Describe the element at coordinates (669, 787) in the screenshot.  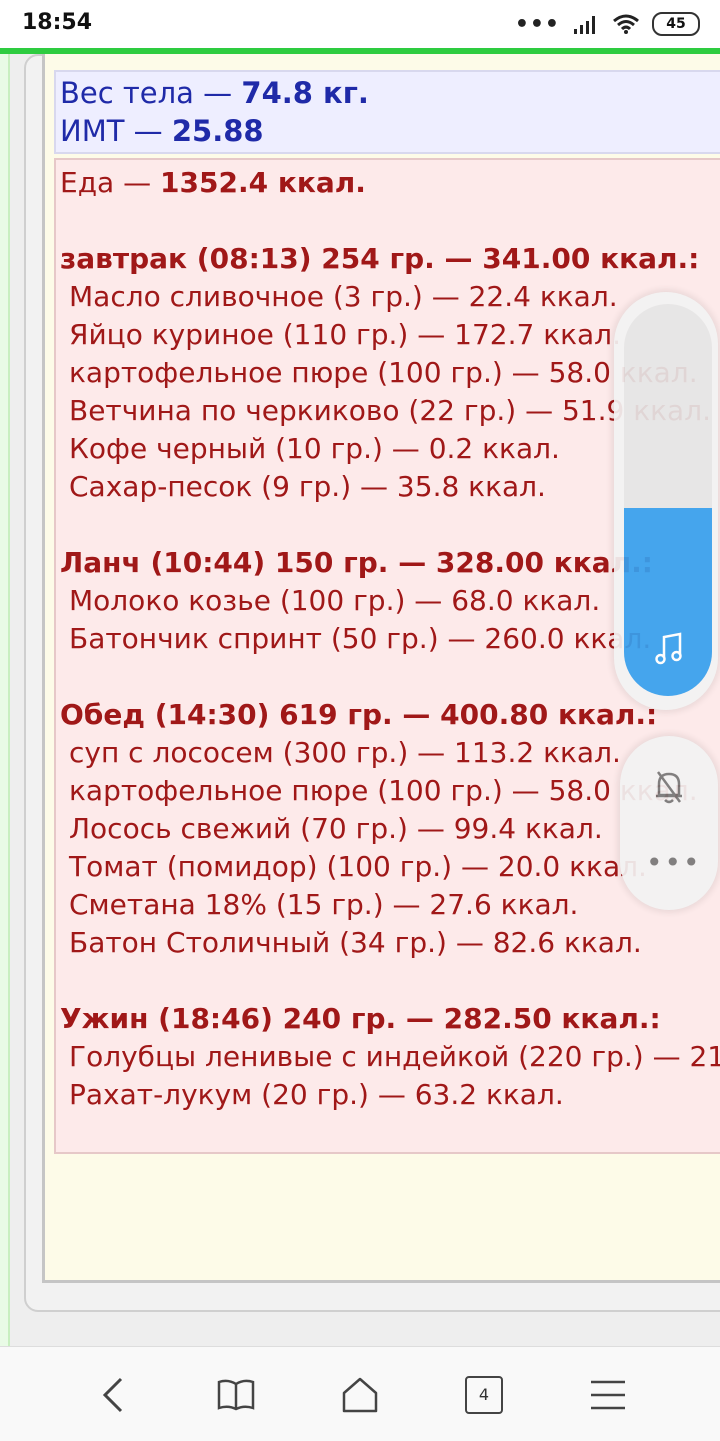
I see `bell-muted-icon` at that location.